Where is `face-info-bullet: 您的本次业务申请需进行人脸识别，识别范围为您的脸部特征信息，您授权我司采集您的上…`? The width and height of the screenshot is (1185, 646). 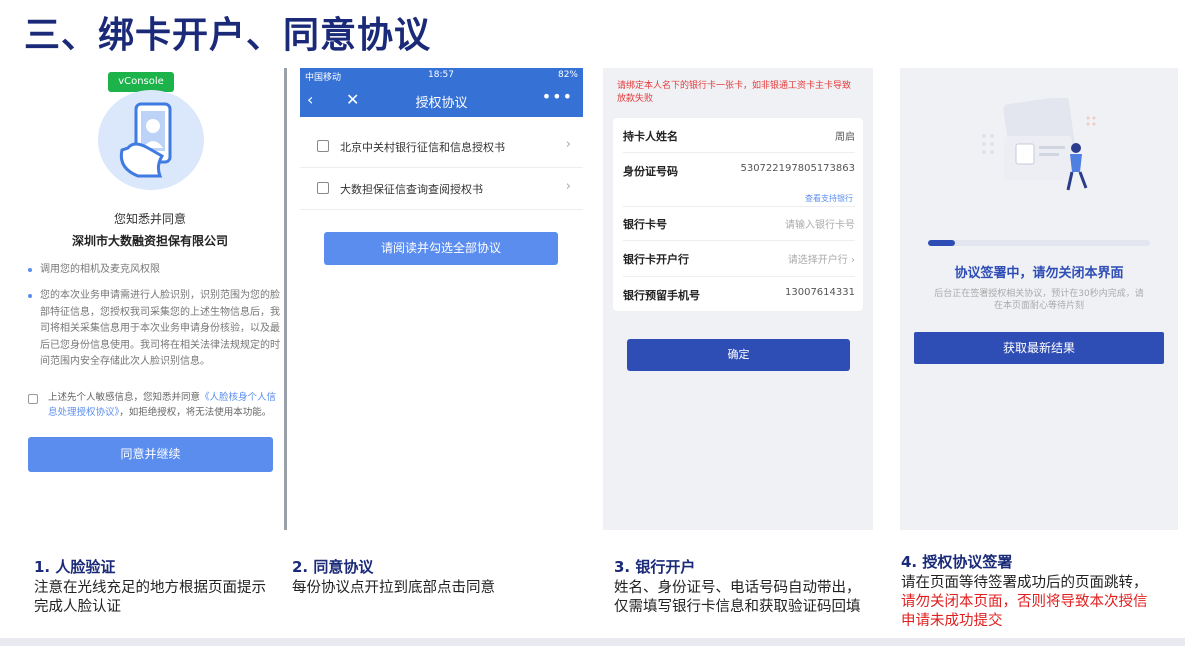
face-info-bullet: 您的本次业务申请需进行人脸识别，识别范围为您的脸部特征信息，您授权我司采集您的上… is located at coordinates (156, 329).